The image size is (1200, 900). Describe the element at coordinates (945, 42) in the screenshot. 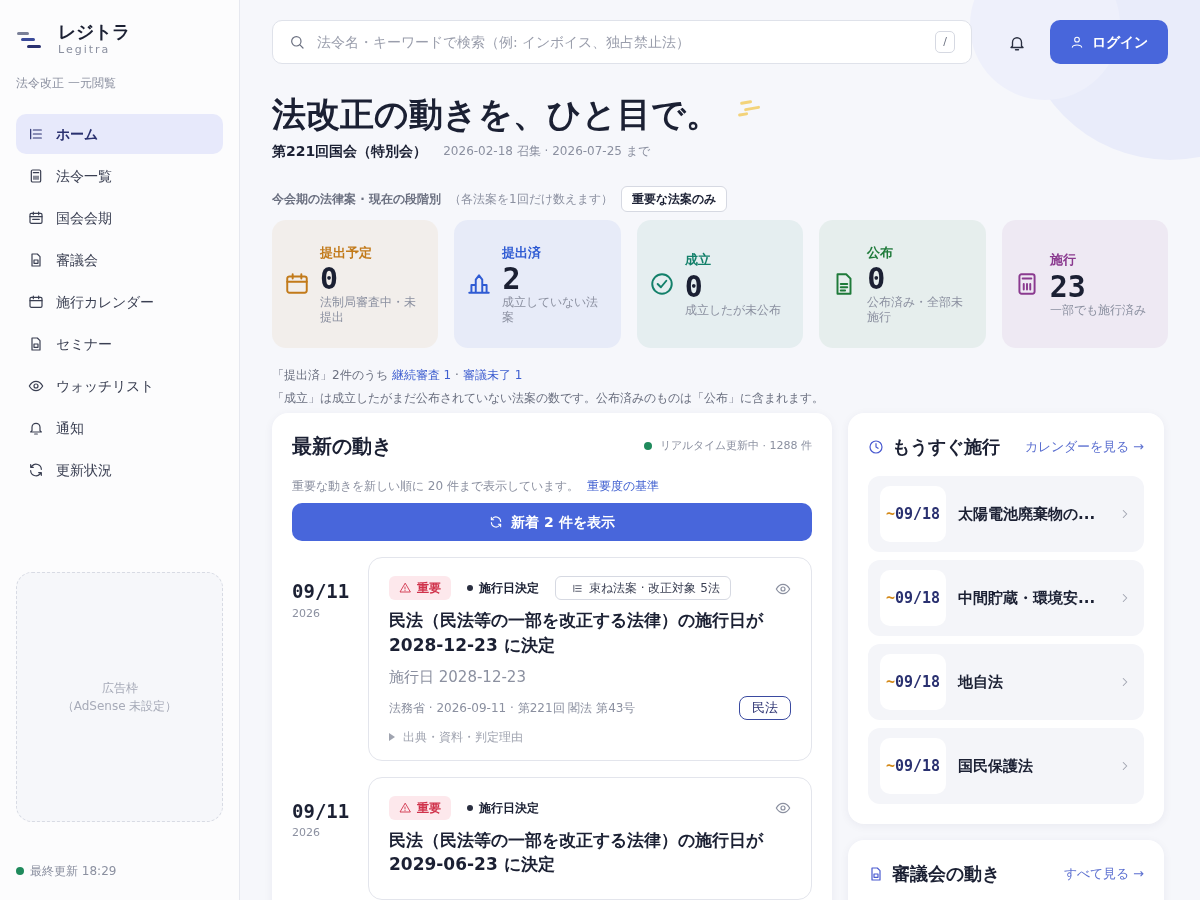

I see `shortcut-key: /` at that location.